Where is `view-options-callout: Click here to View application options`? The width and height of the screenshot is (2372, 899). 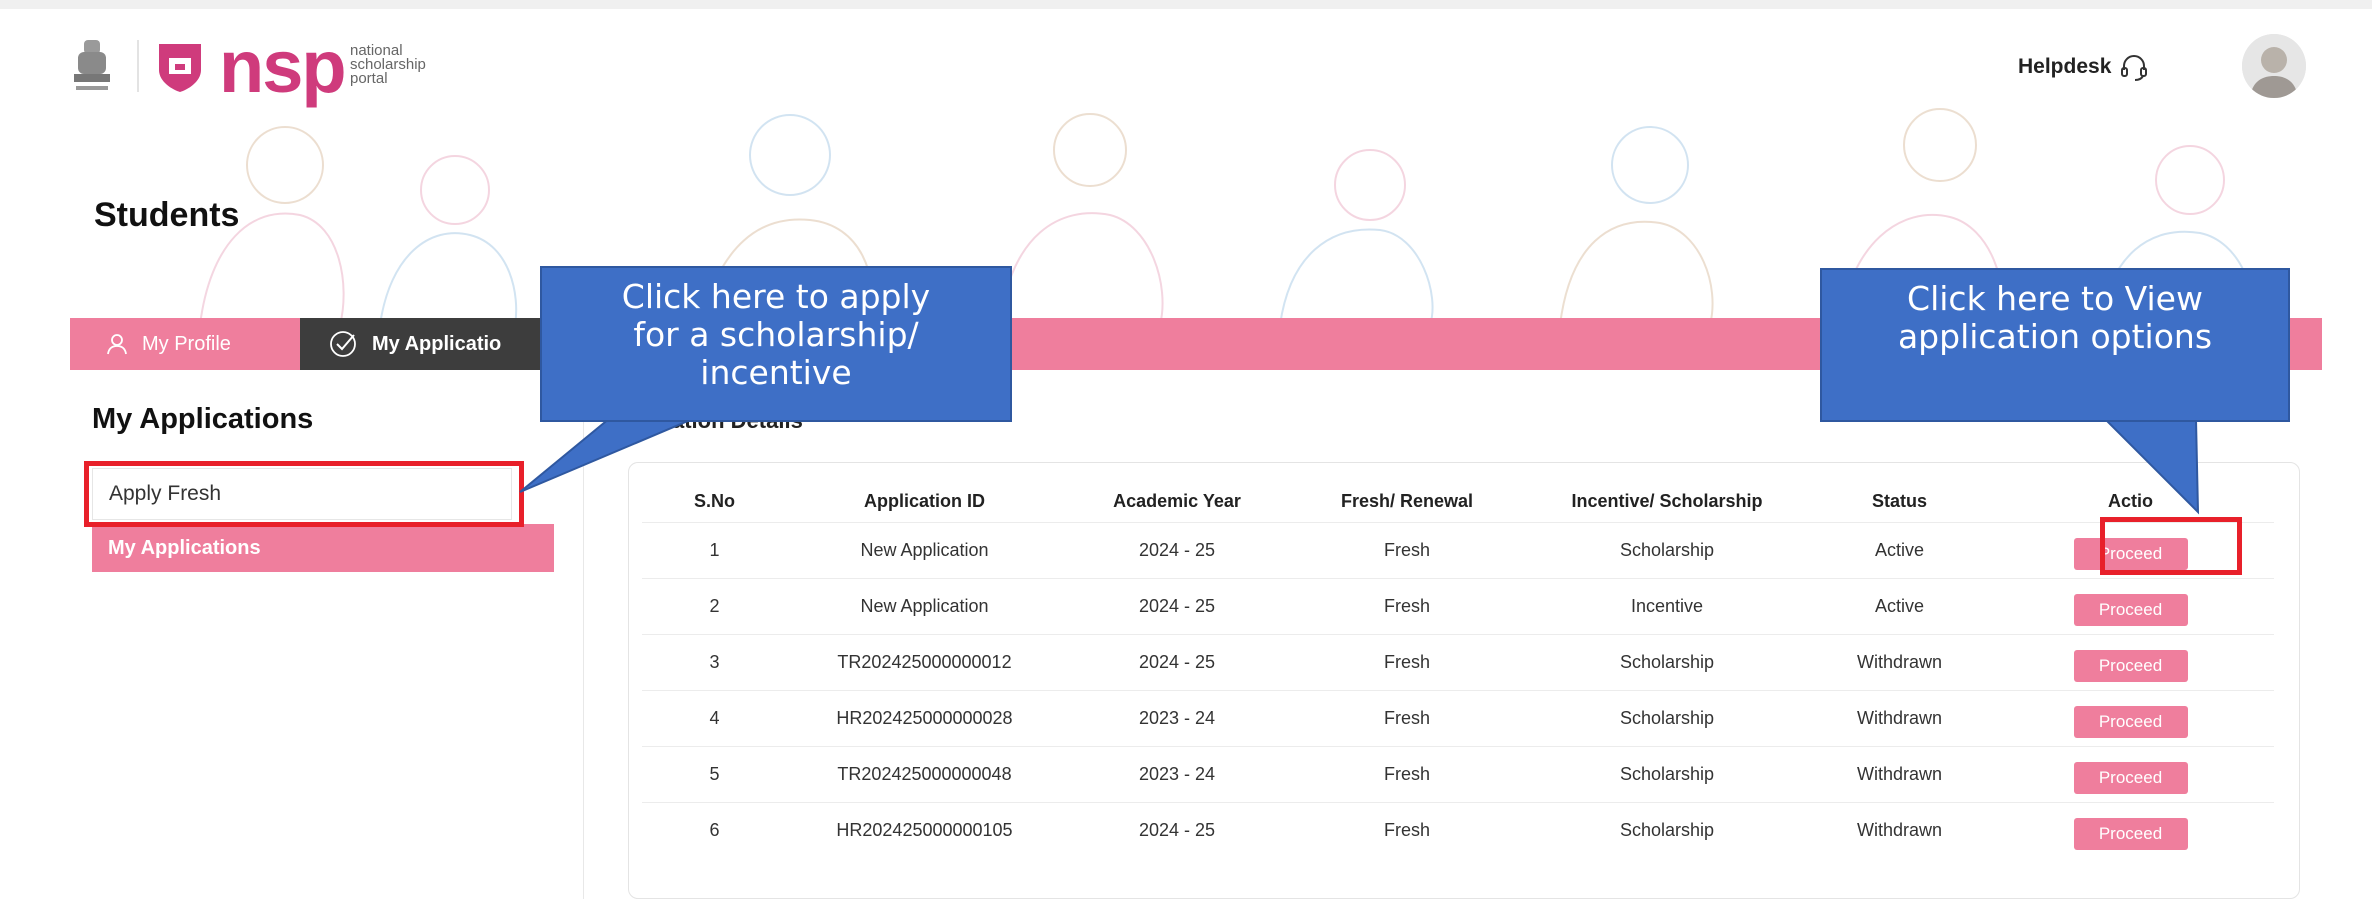
view-options-callout: Click here to View application options is located at coordinates (2055, 345).